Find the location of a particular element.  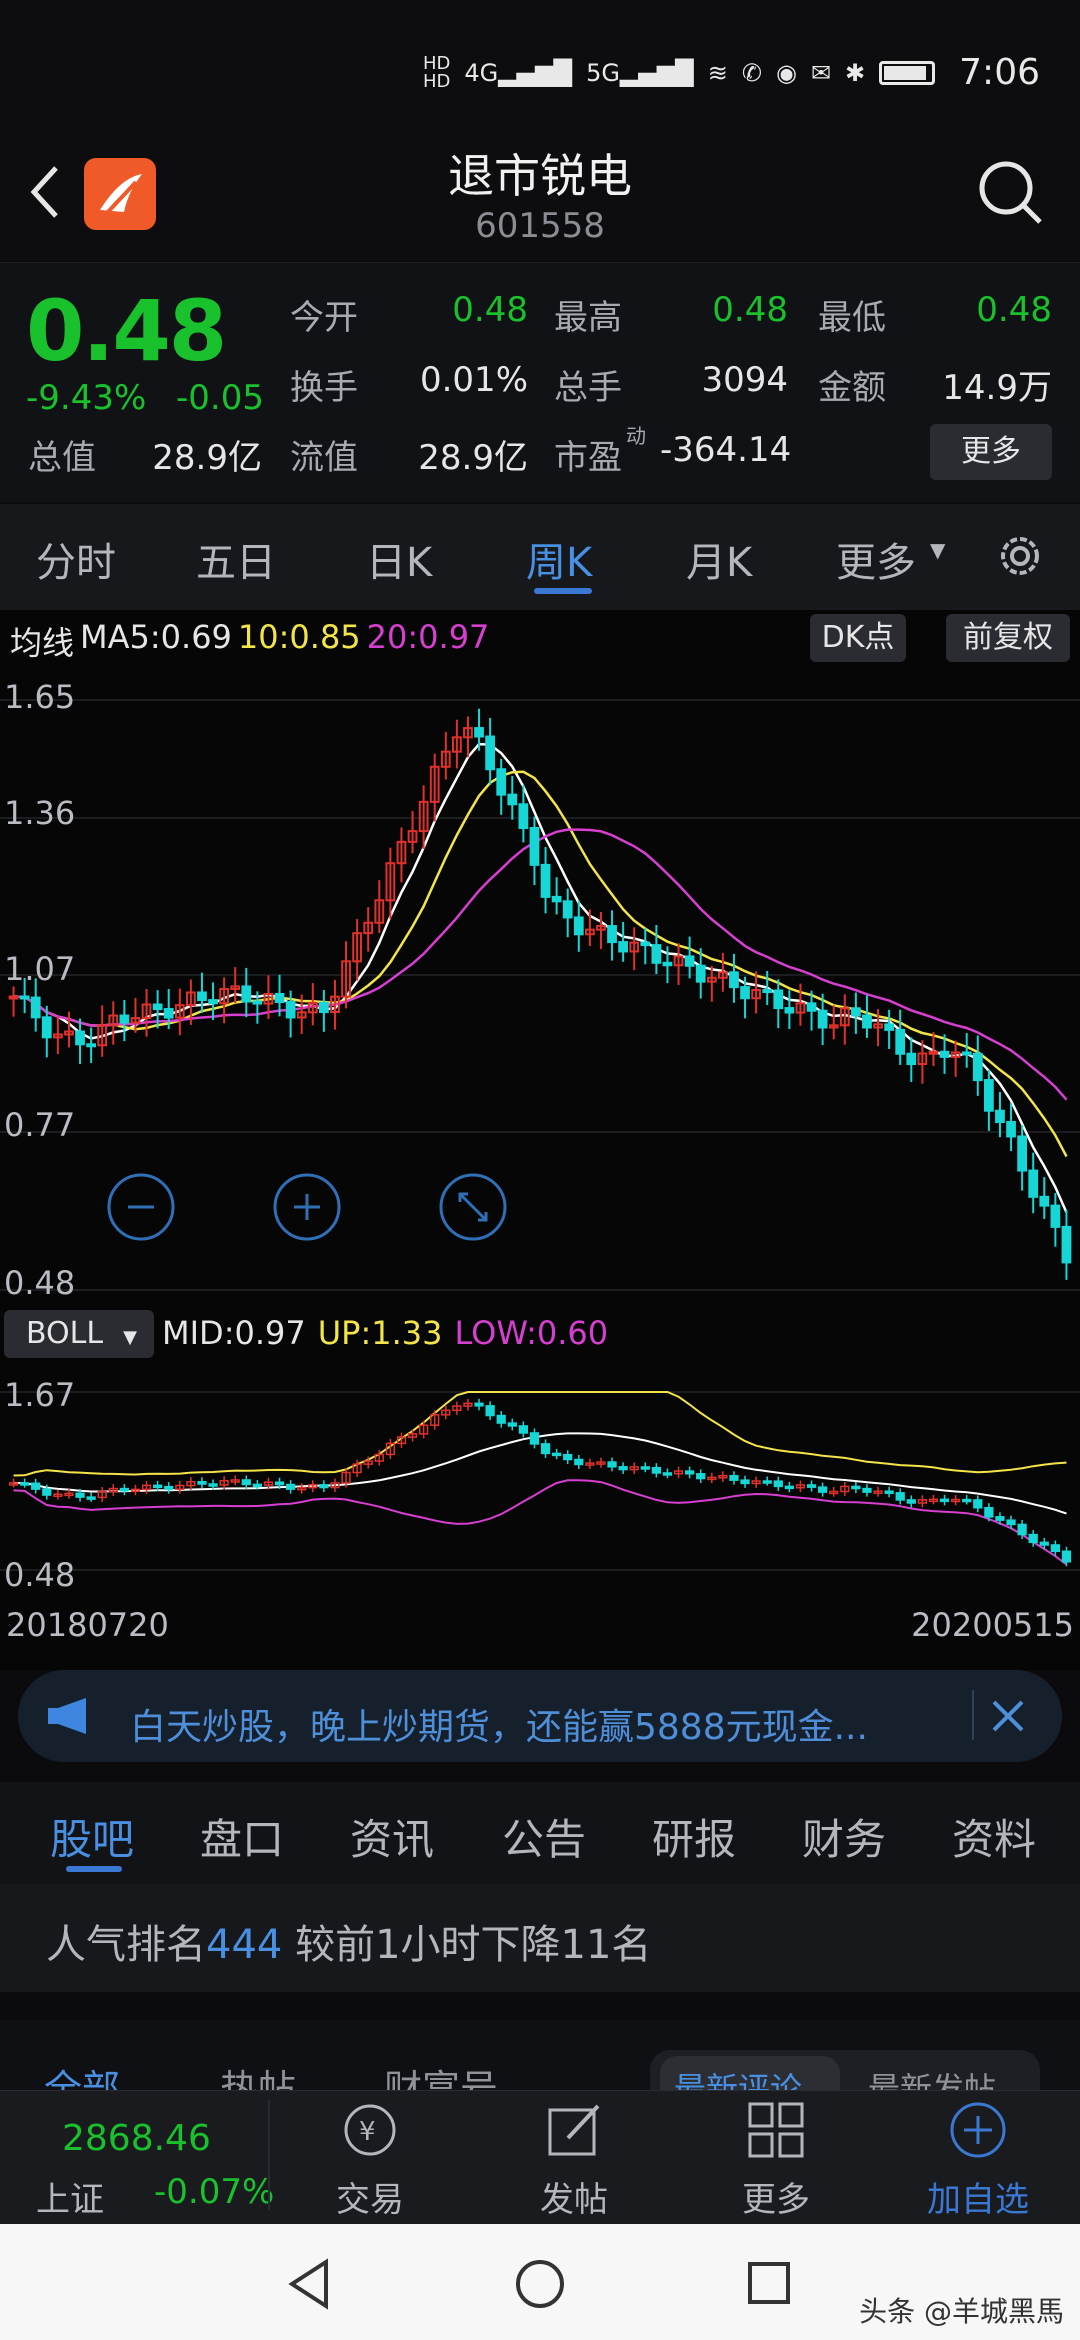

bottom-more: 更多 is located at coordinates (776, 2196).